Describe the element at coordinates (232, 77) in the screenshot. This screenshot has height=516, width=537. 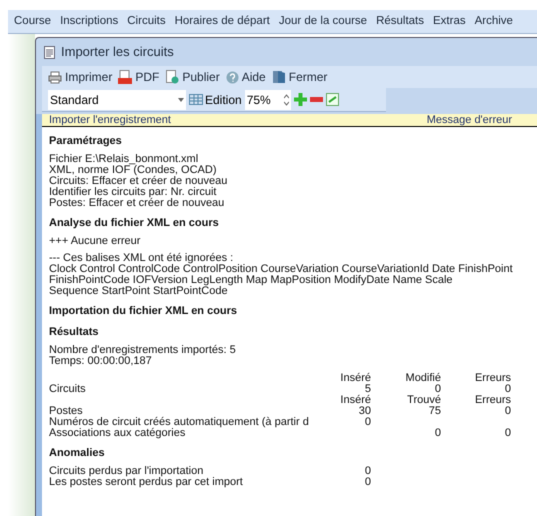
I see `help-icon` at that location.